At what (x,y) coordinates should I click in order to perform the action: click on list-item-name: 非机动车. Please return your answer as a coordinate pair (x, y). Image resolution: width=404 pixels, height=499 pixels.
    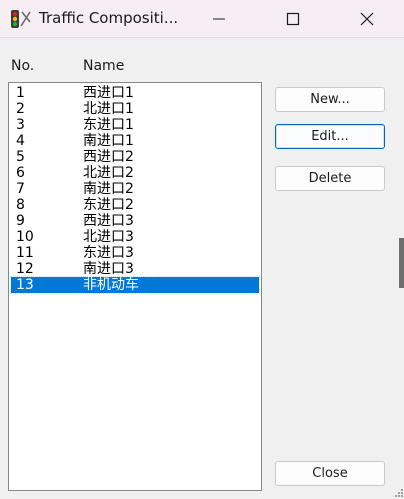
    Looking at the image, I should click on (111, 285).